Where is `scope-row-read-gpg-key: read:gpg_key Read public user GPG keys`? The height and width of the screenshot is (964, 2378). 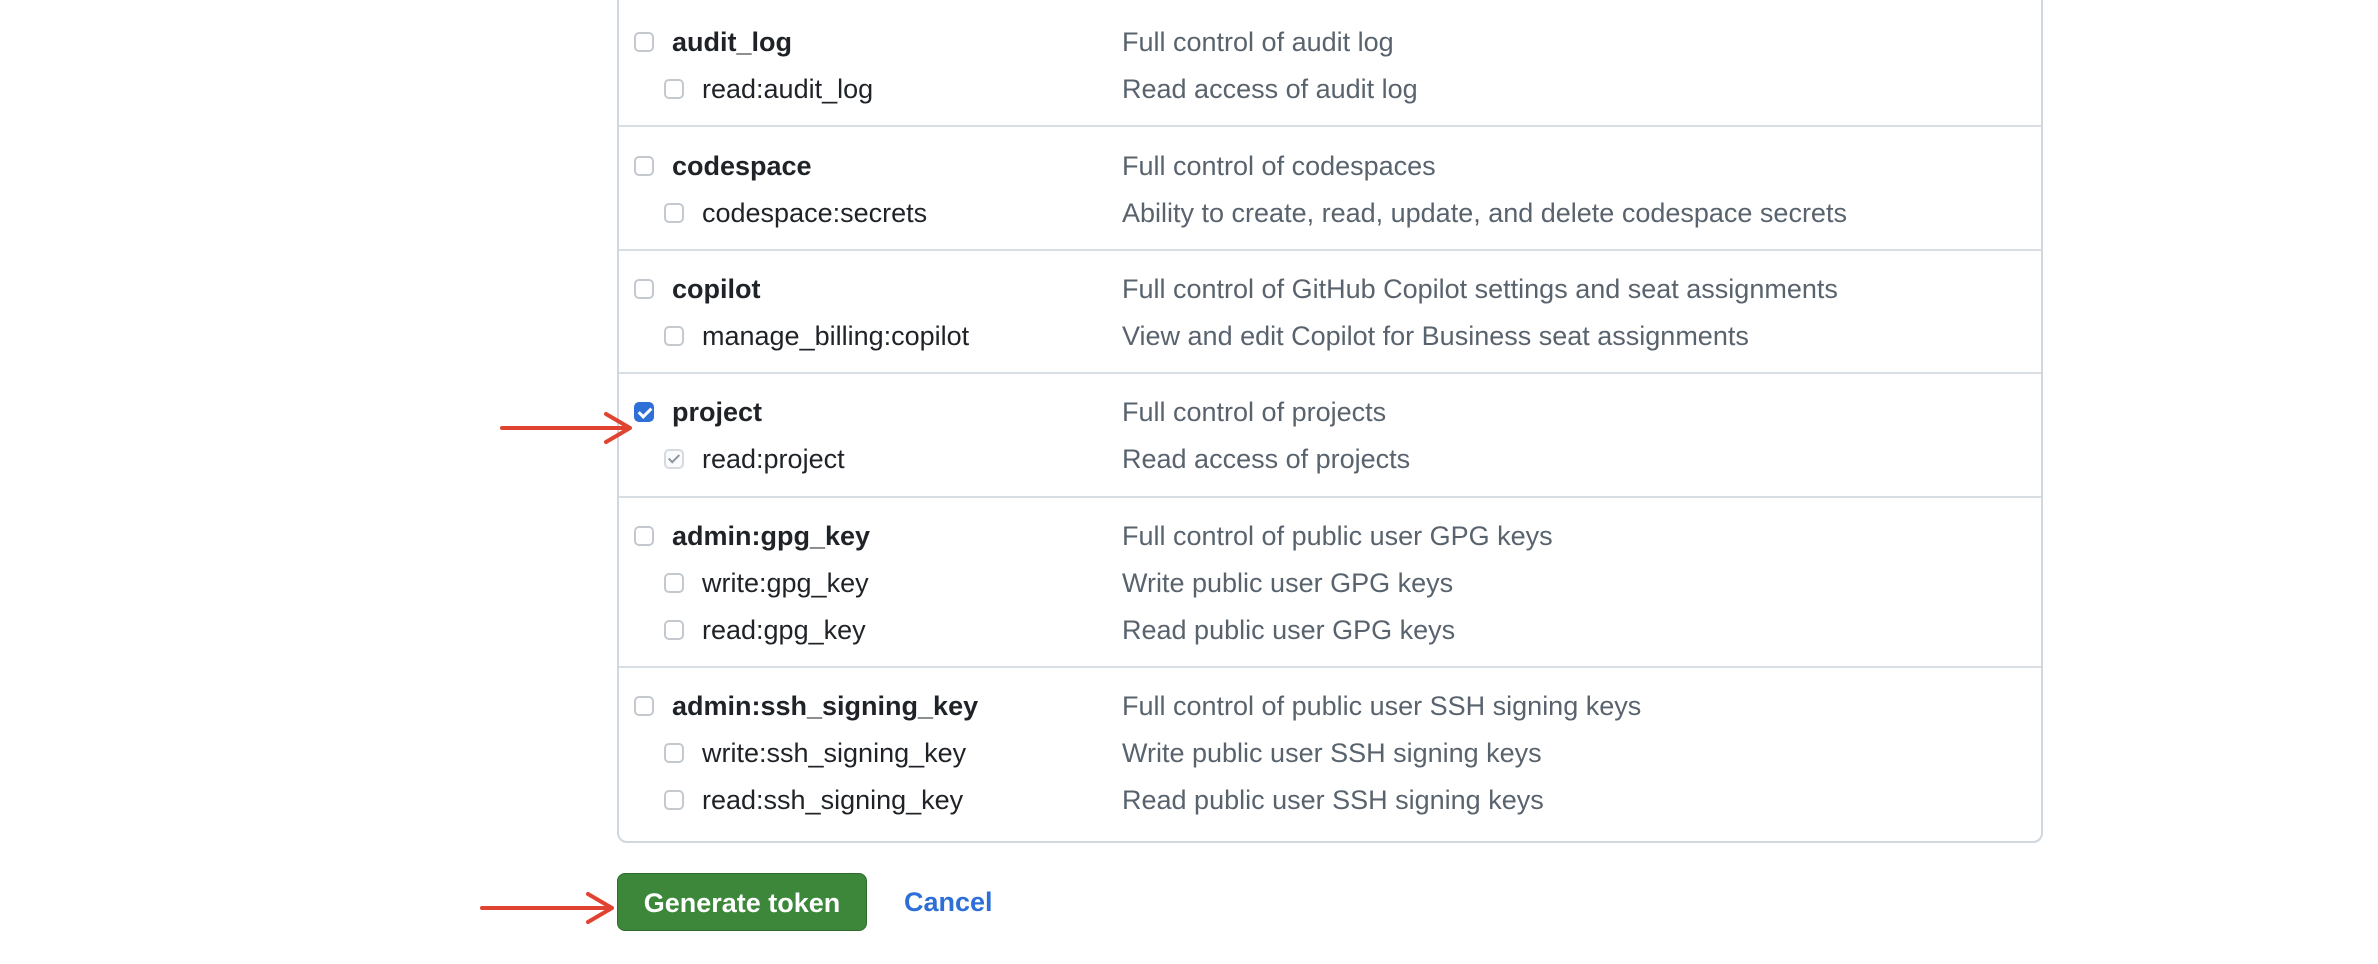
scope-row-read-gpg-key: read:gpg_key Read public user GPG keys is located at coordinates (1330, 630).